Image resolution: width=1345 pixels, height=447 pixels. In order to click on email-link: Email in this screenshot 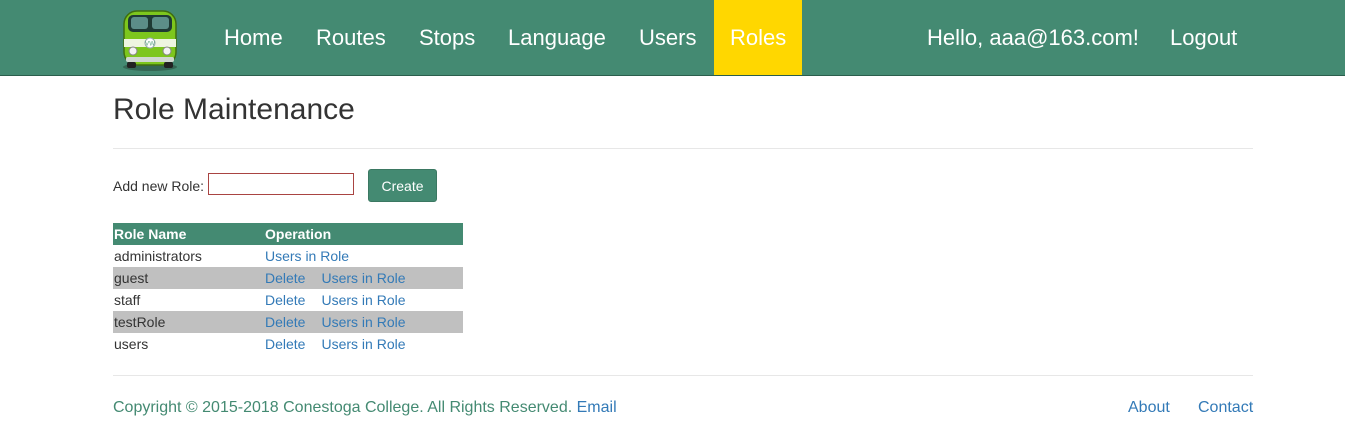, I will do `click(597, 407)`.